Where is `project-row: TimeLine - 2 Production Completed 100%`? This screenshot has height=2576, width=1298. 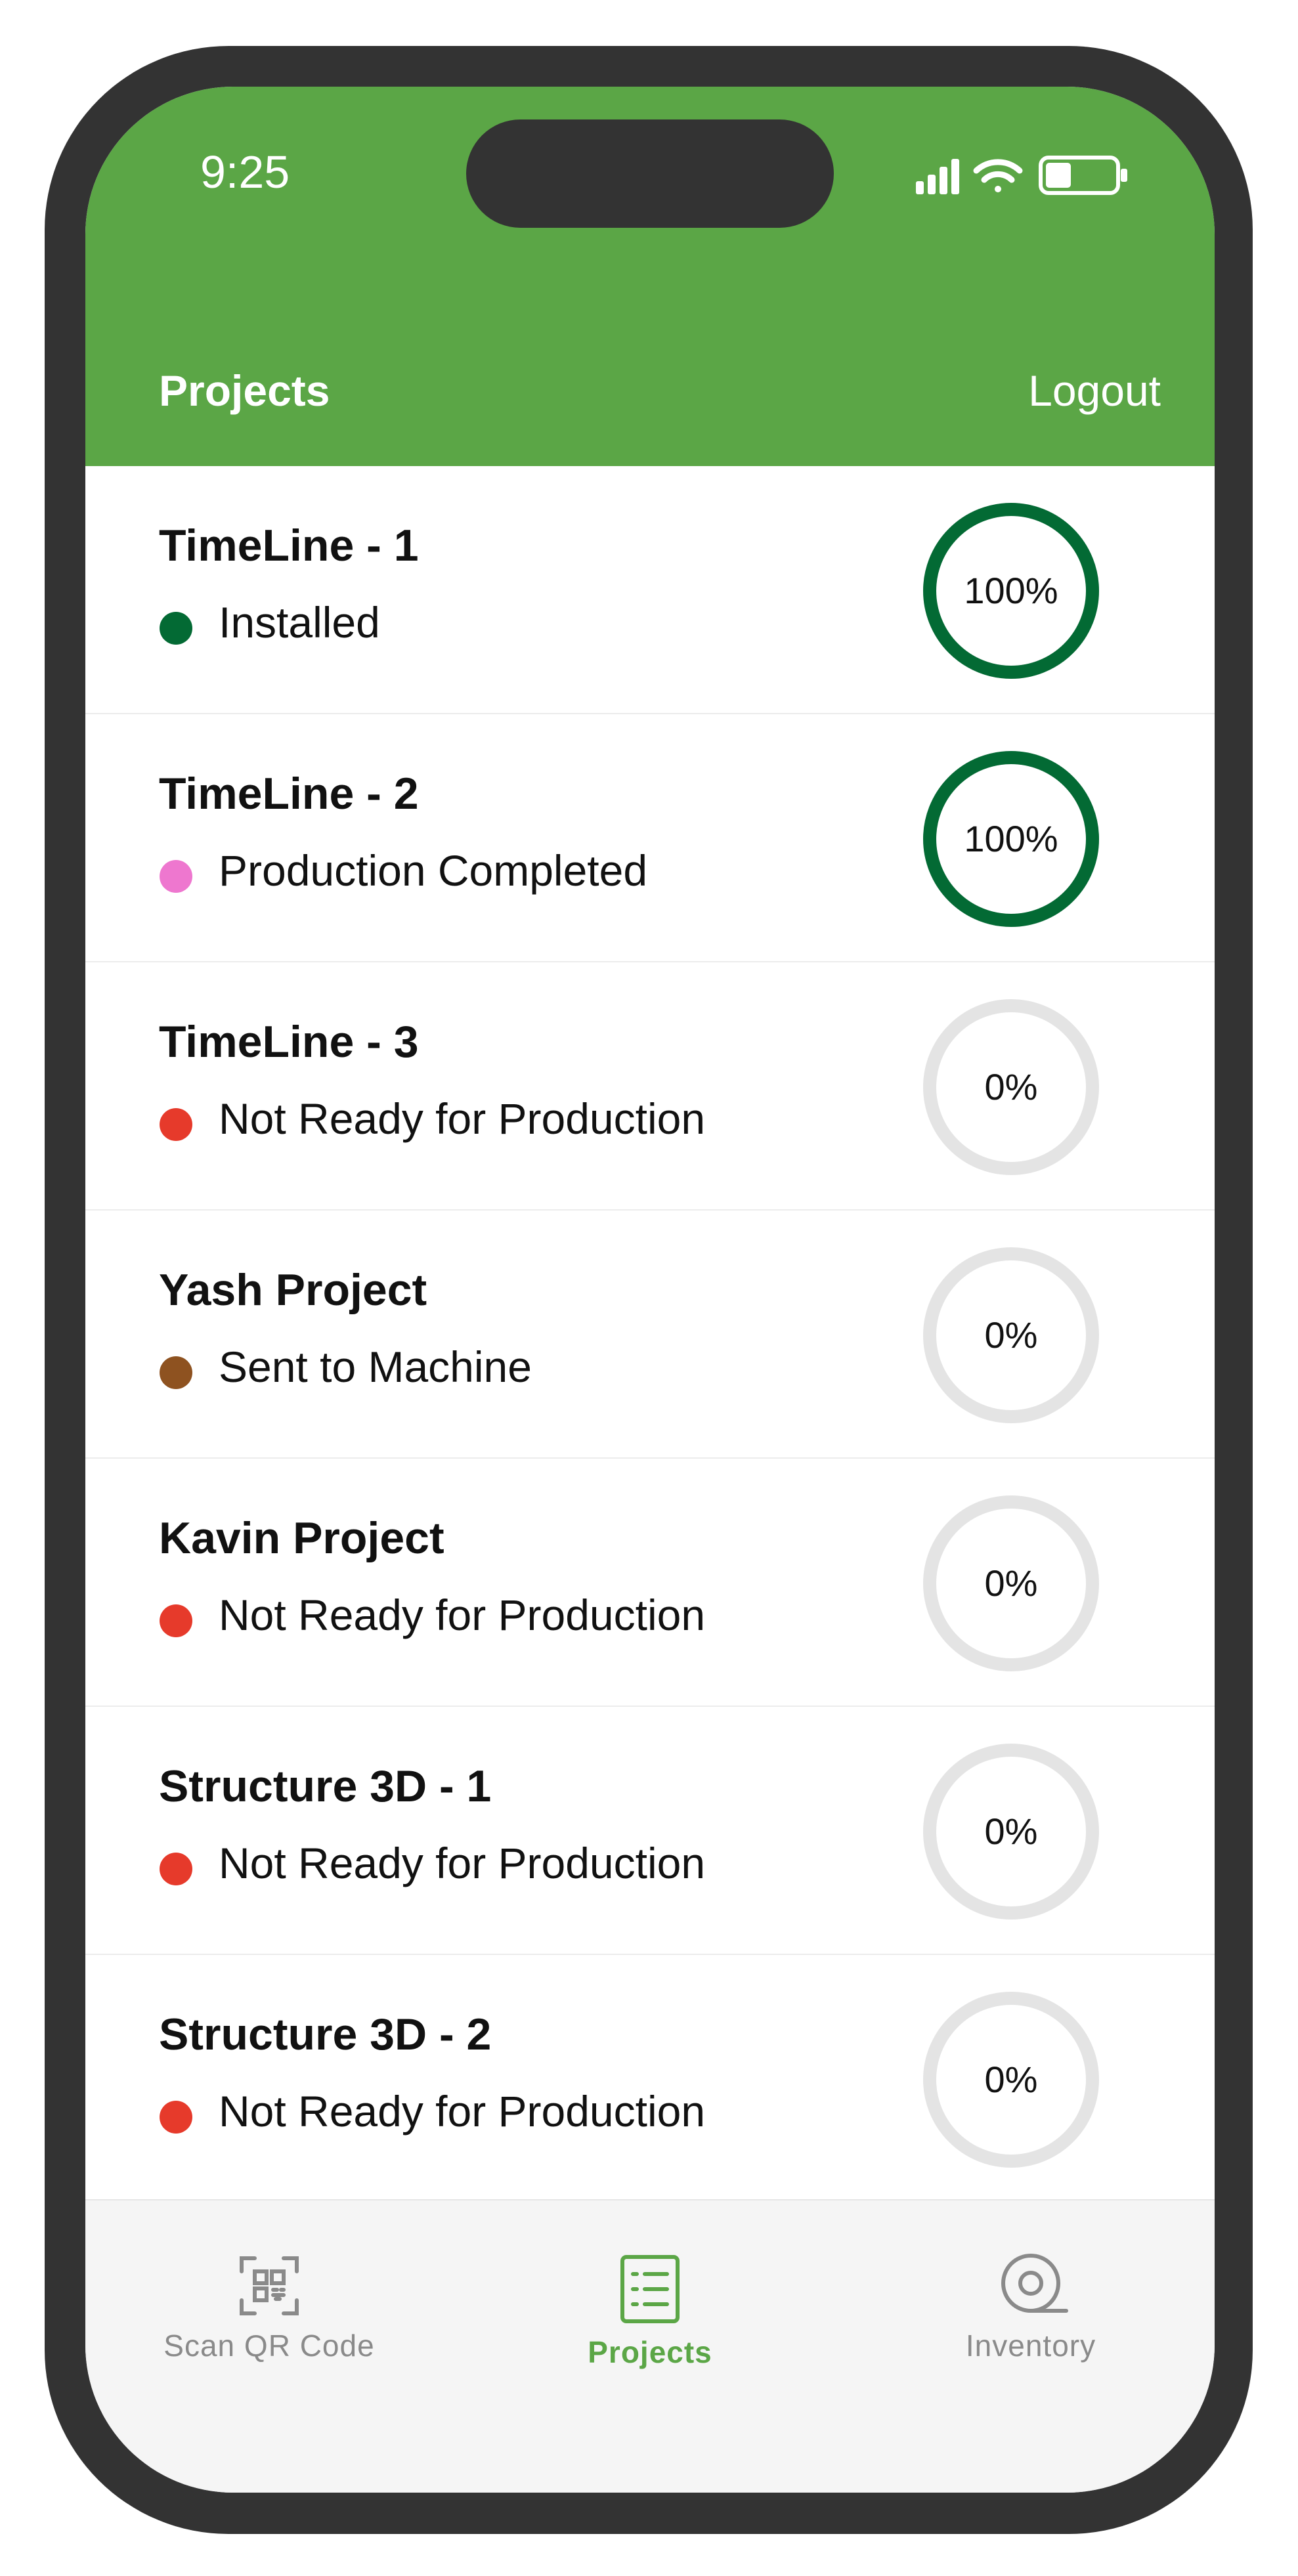 project-row: TimeLine - 2 Production Completed 100% is located at coordinates (650, 838).